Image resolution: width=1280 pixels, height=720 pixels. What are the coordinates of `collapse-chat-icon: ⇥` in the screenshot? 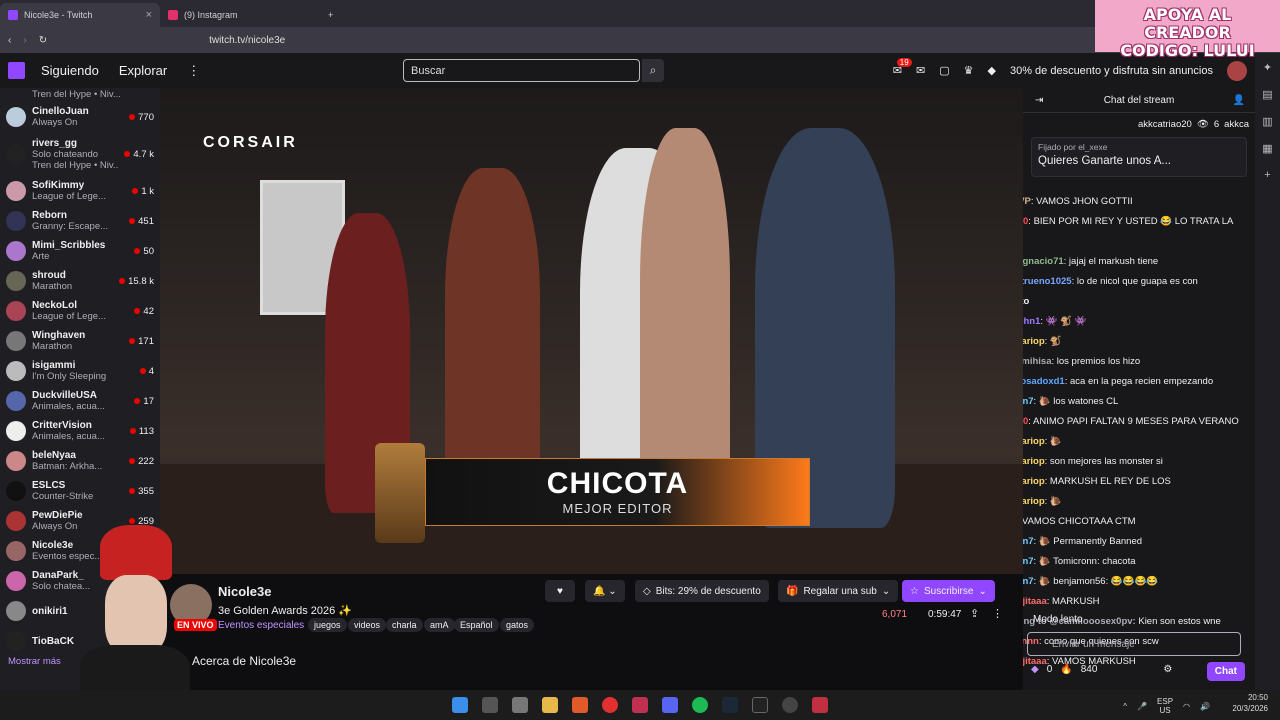 It's located at (1039, 100).